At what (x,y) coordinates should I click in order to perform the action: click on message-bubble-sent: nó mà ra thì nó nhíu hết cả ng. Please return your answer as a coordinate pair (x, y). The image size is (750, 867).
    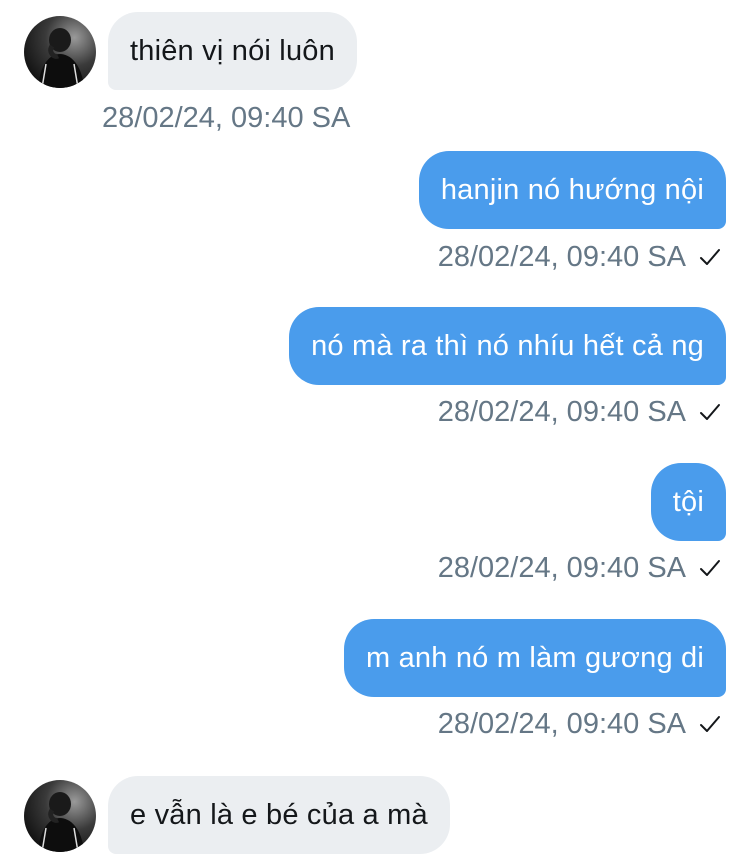
    Looking at the image, I should click on (507, 346).